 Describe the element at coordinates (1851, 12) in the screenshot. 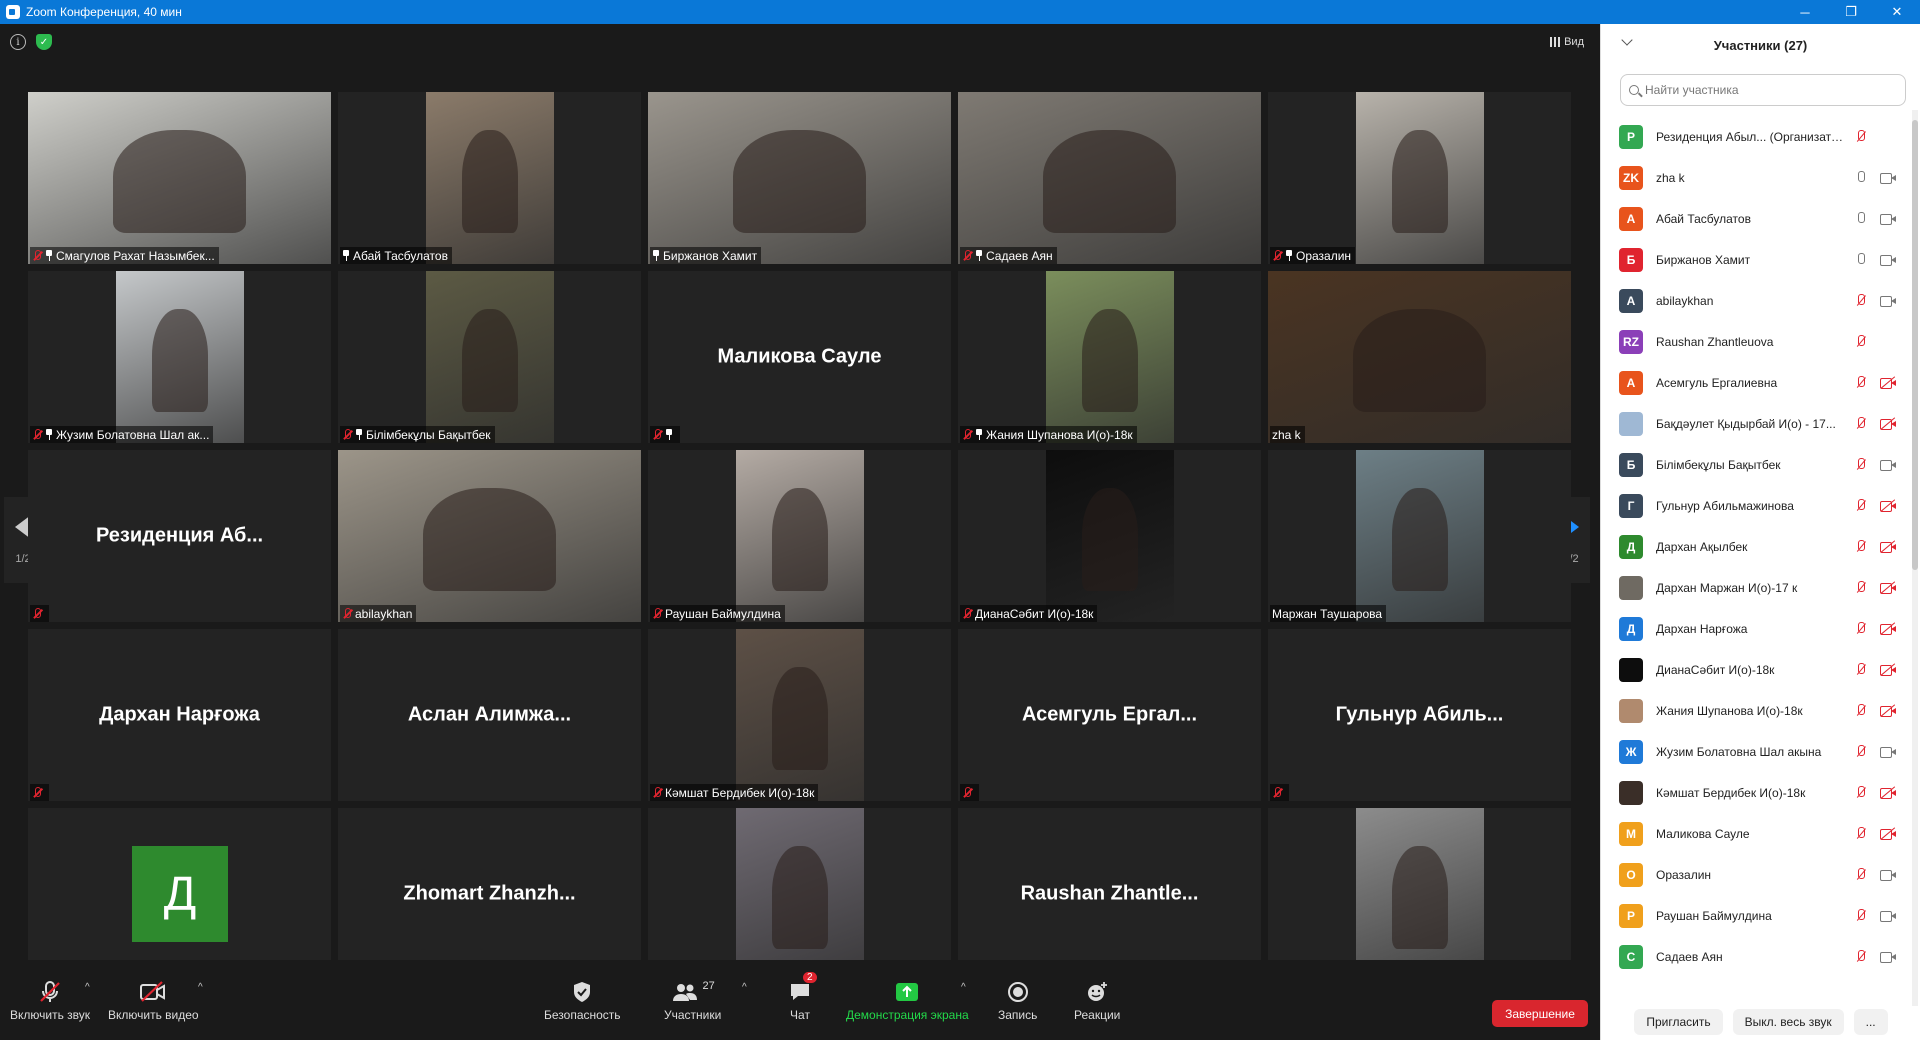

I see `maximize-button: ❐` at that location.